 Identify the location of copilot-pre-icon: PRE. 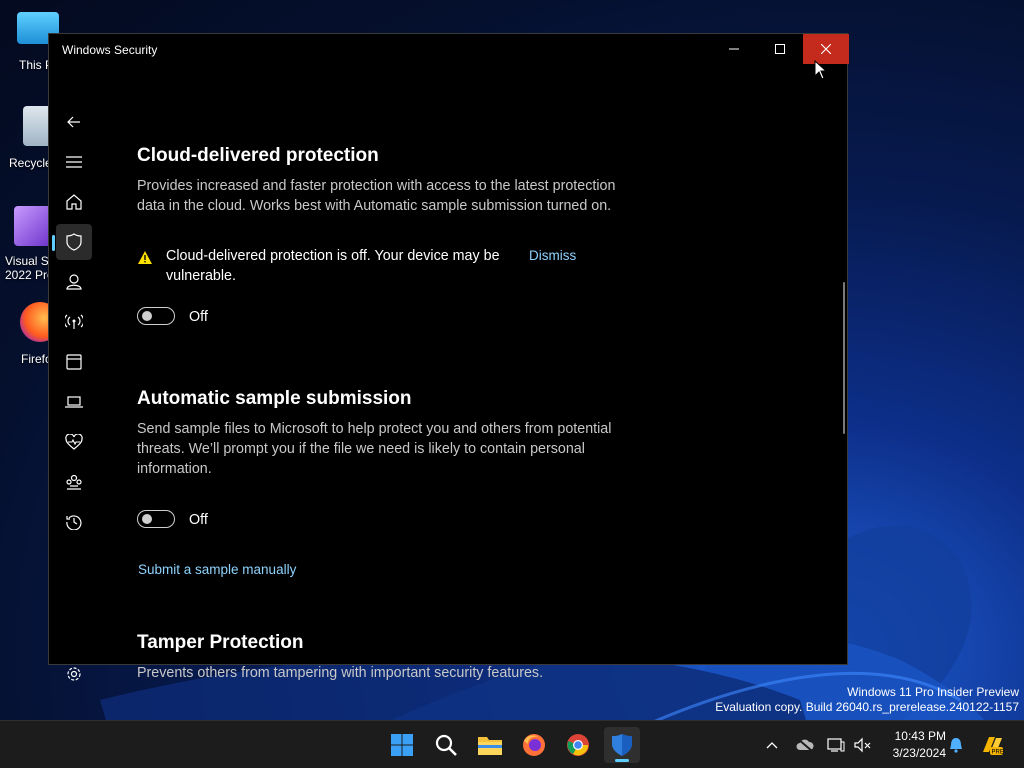
(993, 746).